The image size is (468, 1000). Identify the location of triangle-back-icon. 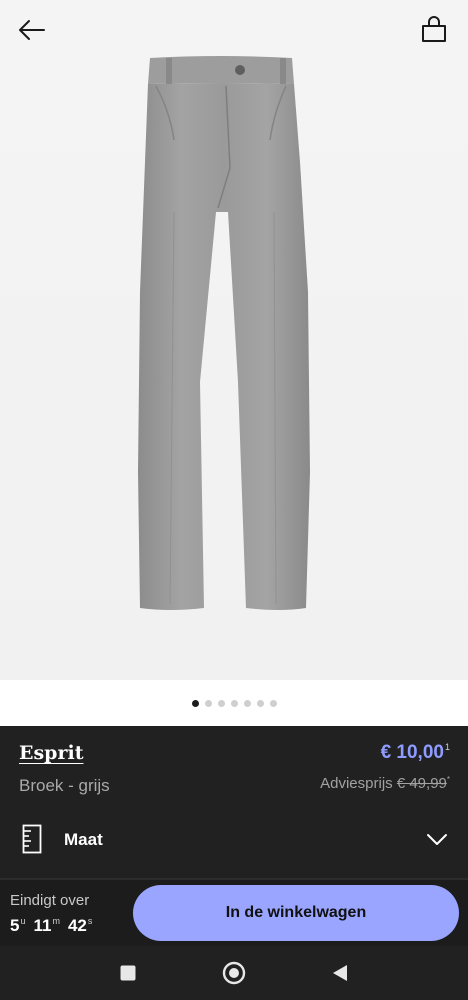
(340, 973).